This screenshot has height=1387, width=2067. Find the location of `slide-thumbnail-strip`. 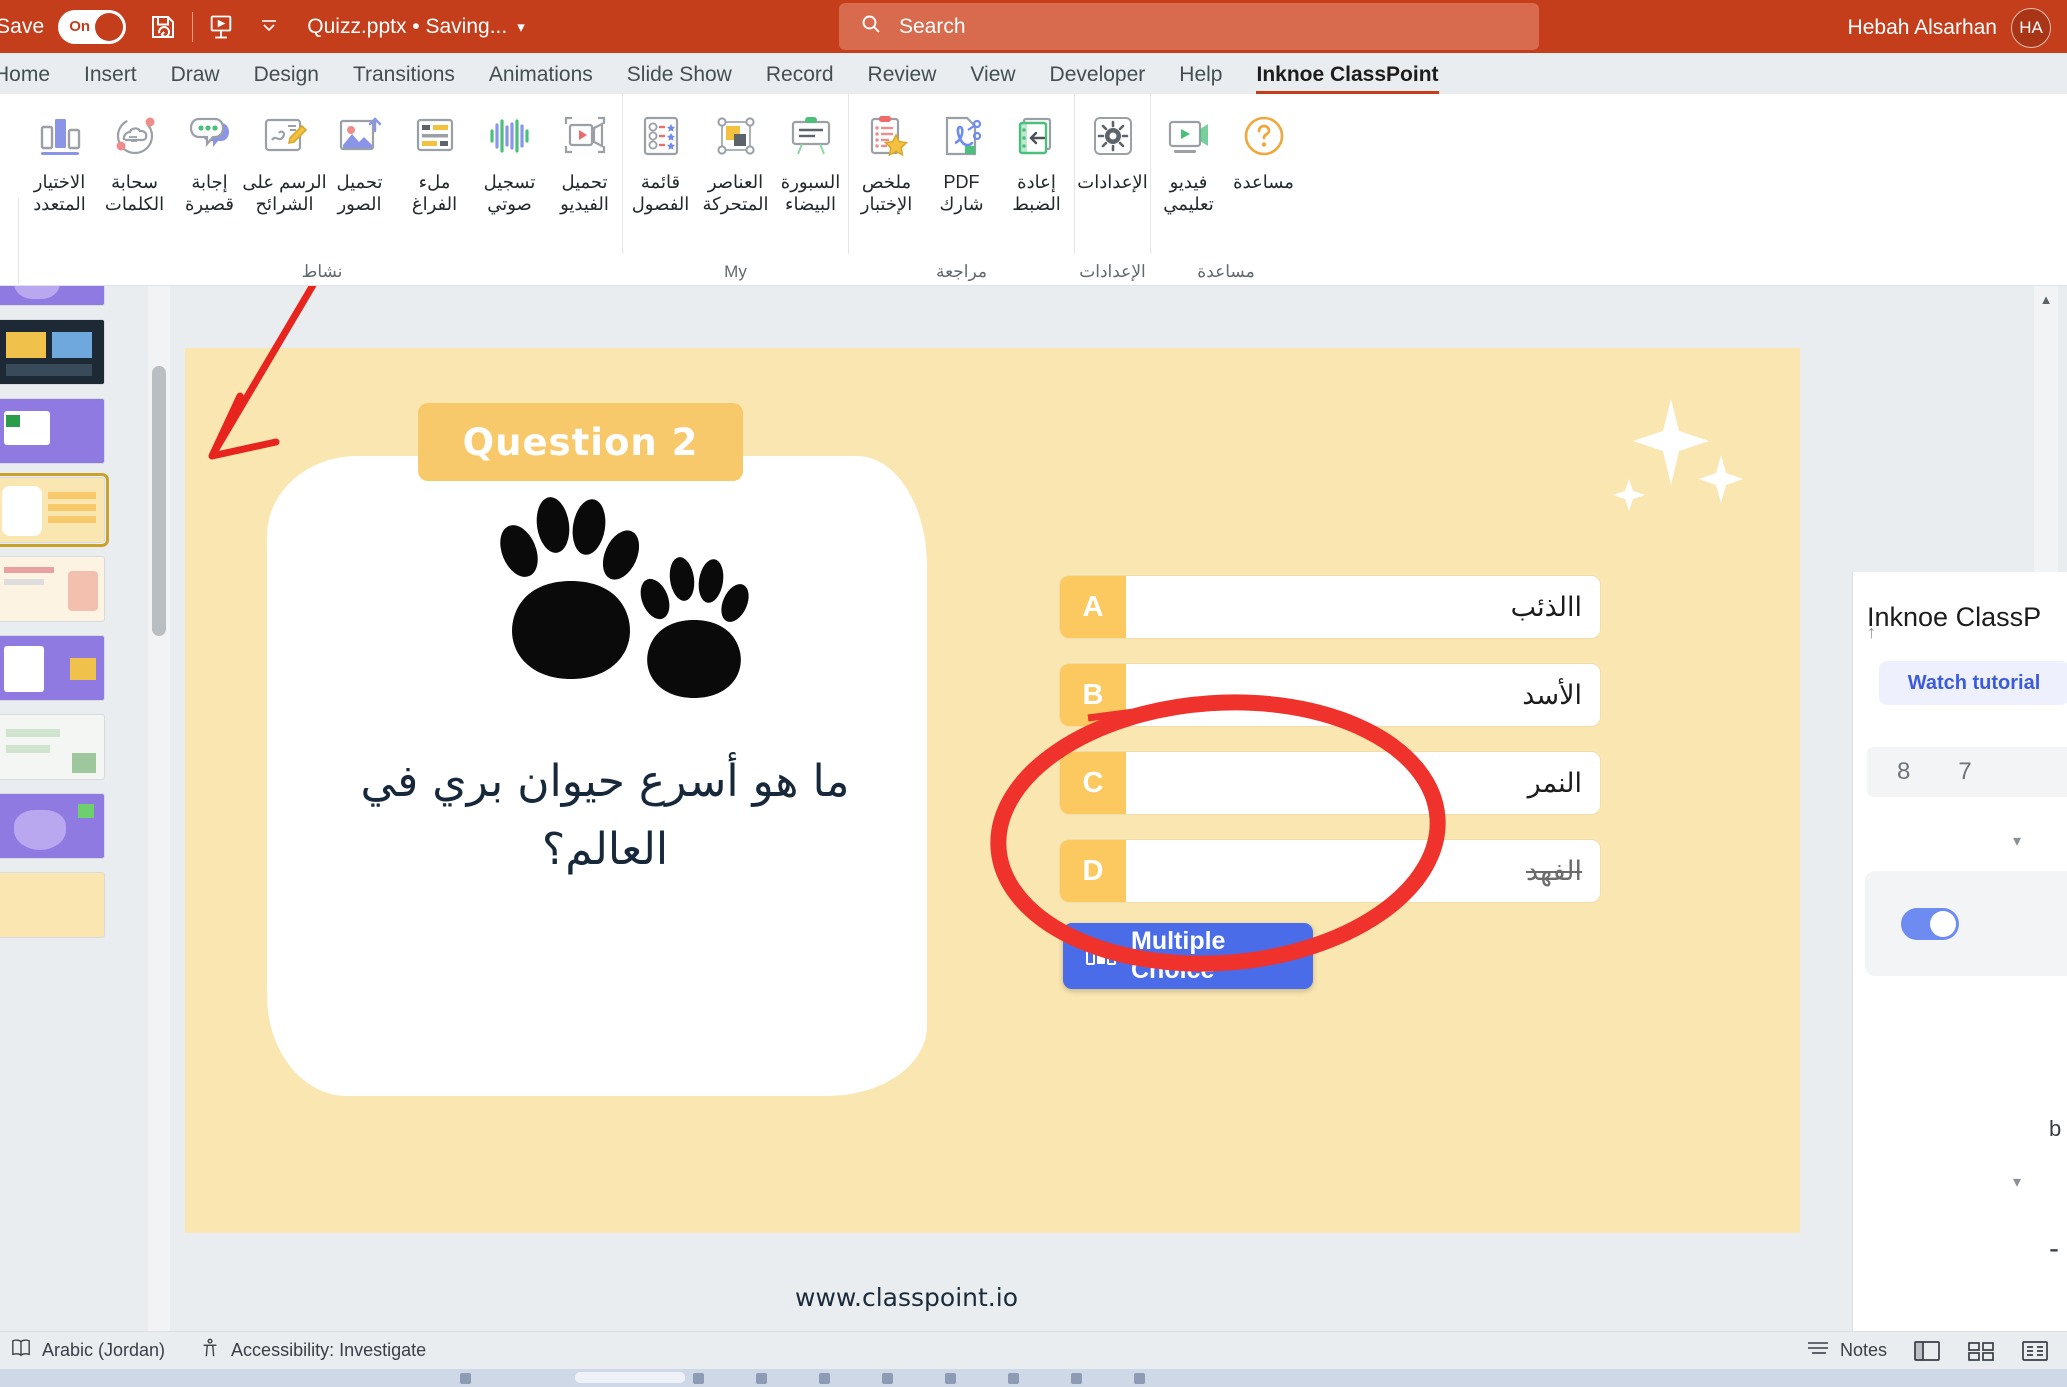

slide-thumbnail-strip is located at coordinates (72, 808).